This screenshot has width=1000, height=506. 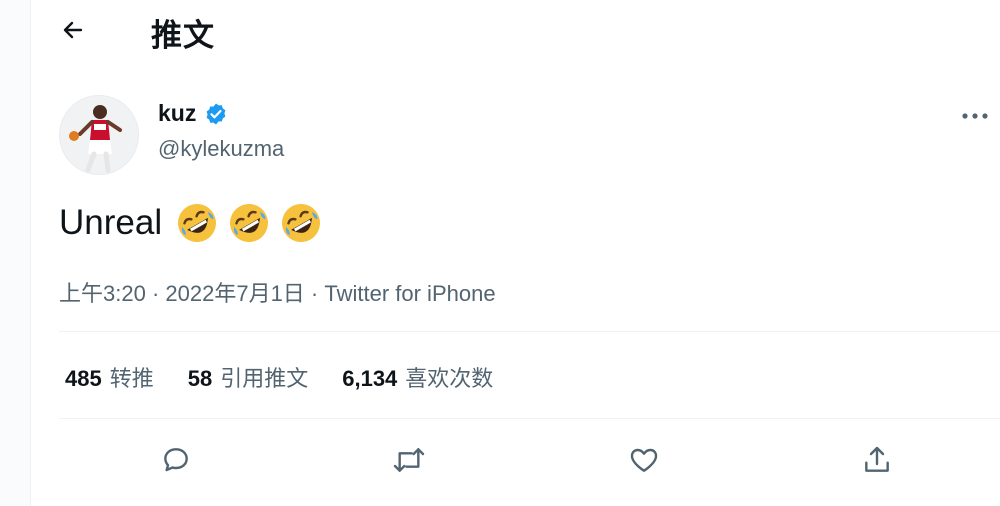 I want to click on like-button, so click(x=644, y=460).